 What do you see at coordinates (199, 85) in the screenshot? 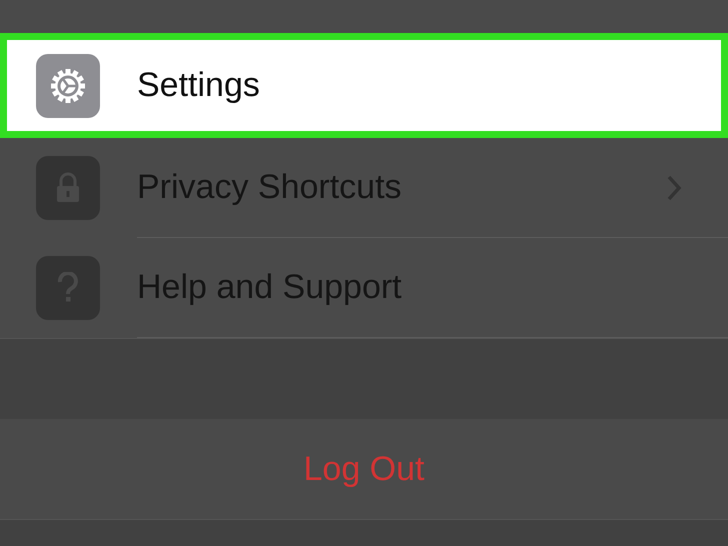
I see `menu-label: Settings` at bounding box center [199, 85].